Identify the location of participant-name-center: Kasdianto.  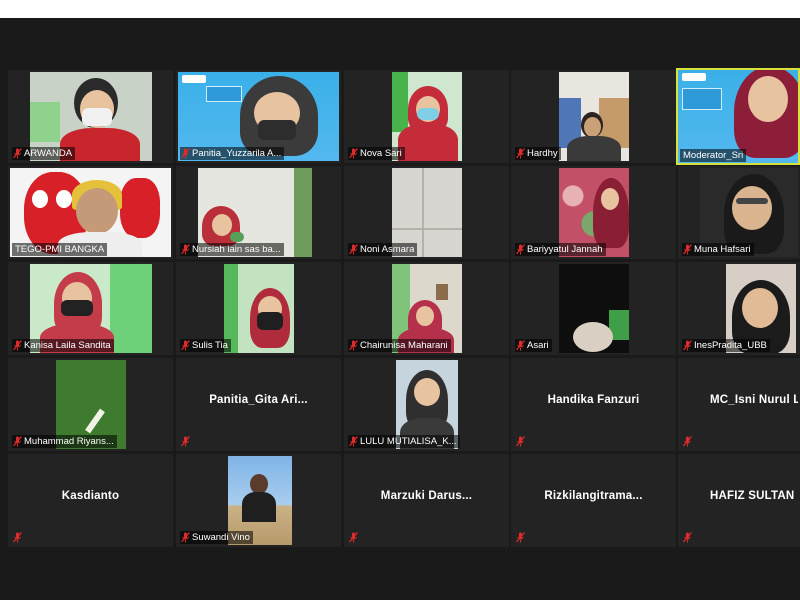
(90, 496).